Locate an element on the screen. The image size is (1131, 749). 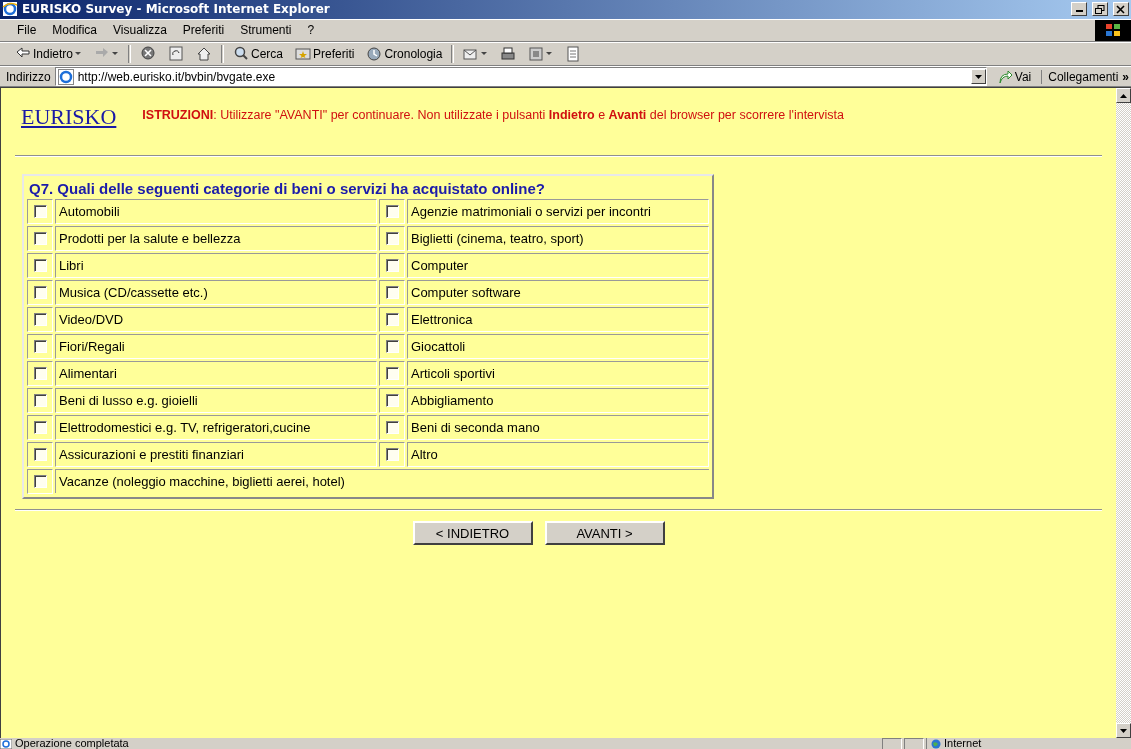
search-icon is located at coordinates (241, 53).